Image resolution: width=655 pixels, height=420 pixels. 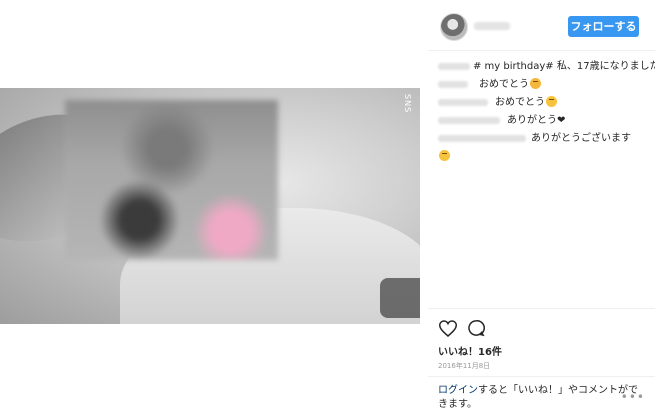 What do you see at coordinates (540, 398) in the screenshot?
I see `login-prompt: ログインすると「いいね！」やコメントができます。` at bounding box center [540, 398].